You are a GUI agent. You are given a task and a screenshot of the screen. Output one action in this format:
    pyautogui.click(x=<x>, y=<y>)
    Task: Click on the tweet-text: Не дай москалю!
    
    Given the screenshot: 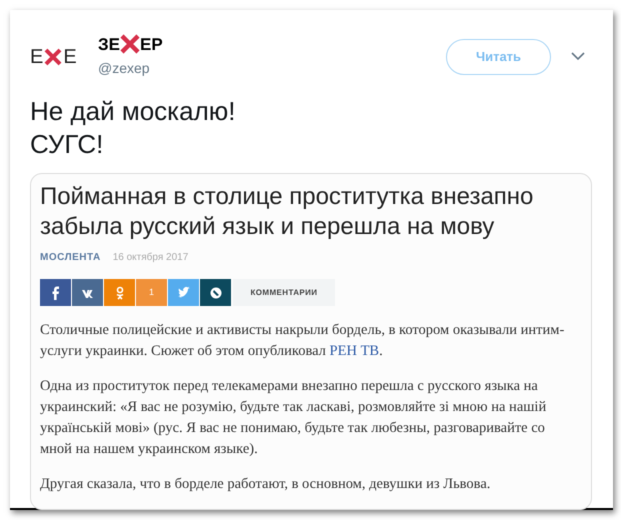 What is the action you would take?
    pyautogui.click(x=133, y=111)
    